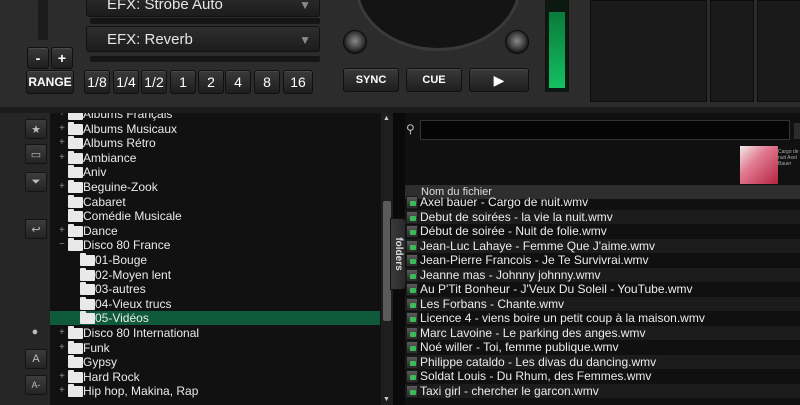  I want to click on tree-item: 01-Bouge, so click(215, 260).